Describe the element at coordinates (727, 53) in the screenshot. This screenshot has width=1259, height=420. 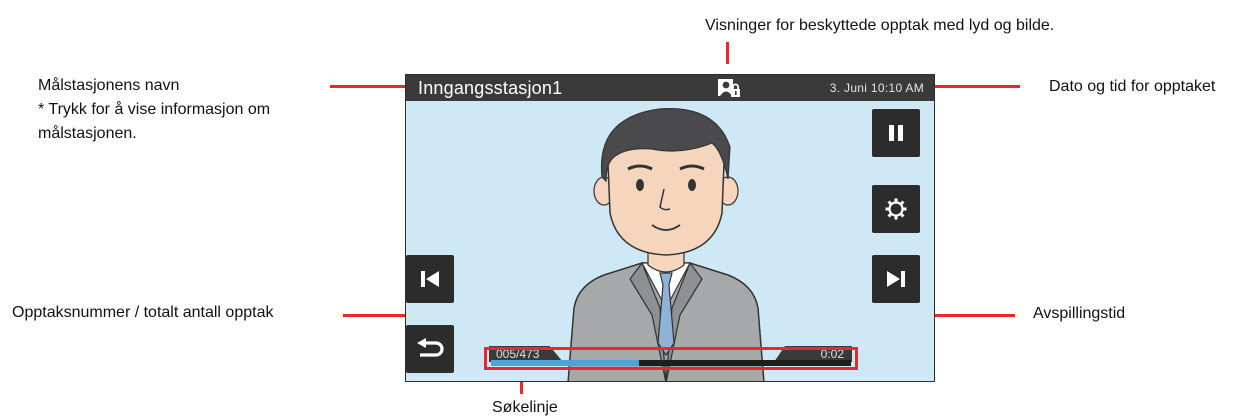
I see `leader-protected` at that location.